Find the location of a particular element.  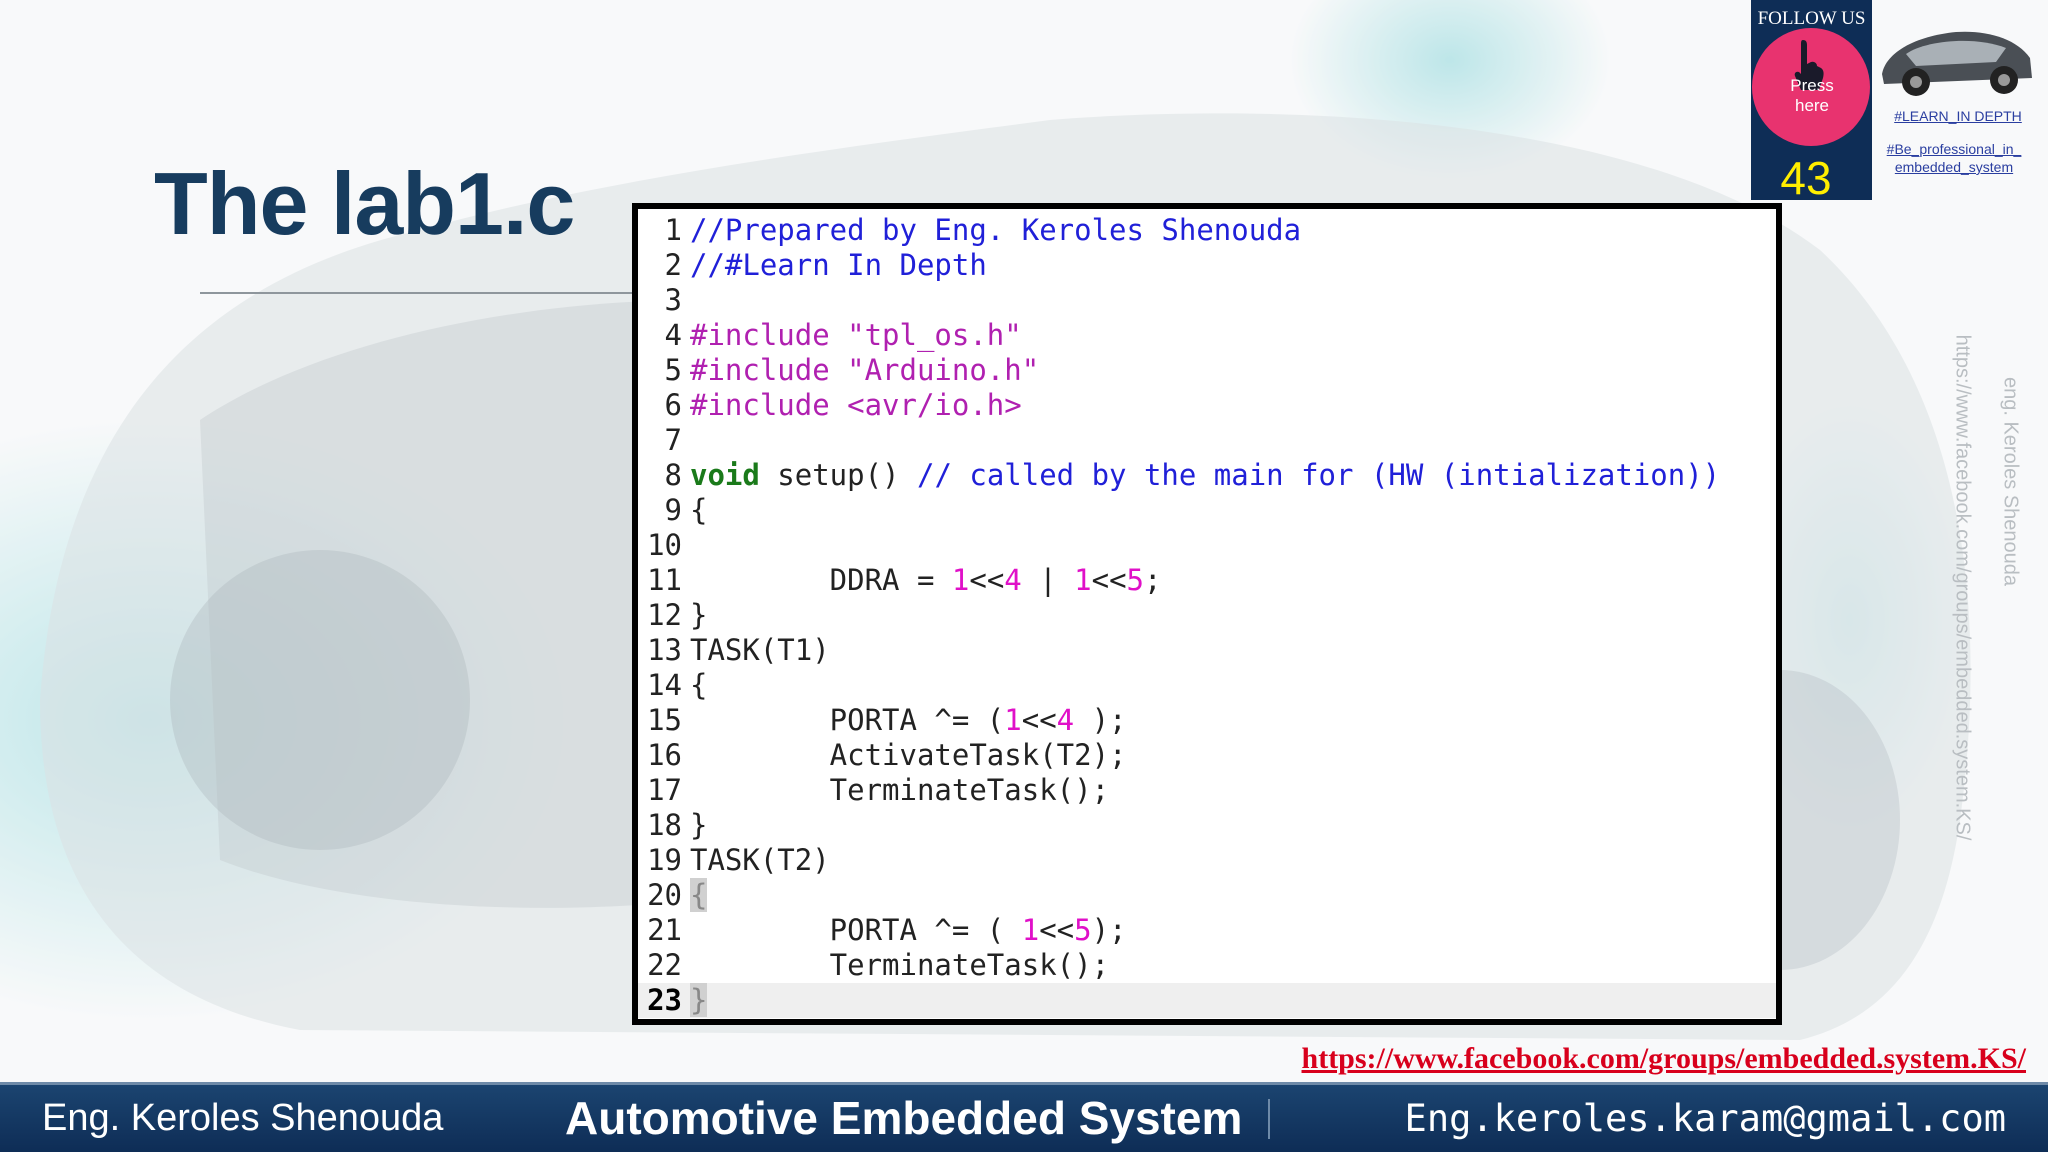

code-line: 2//#Learn In Depth is located at coordinates (1207, 265).